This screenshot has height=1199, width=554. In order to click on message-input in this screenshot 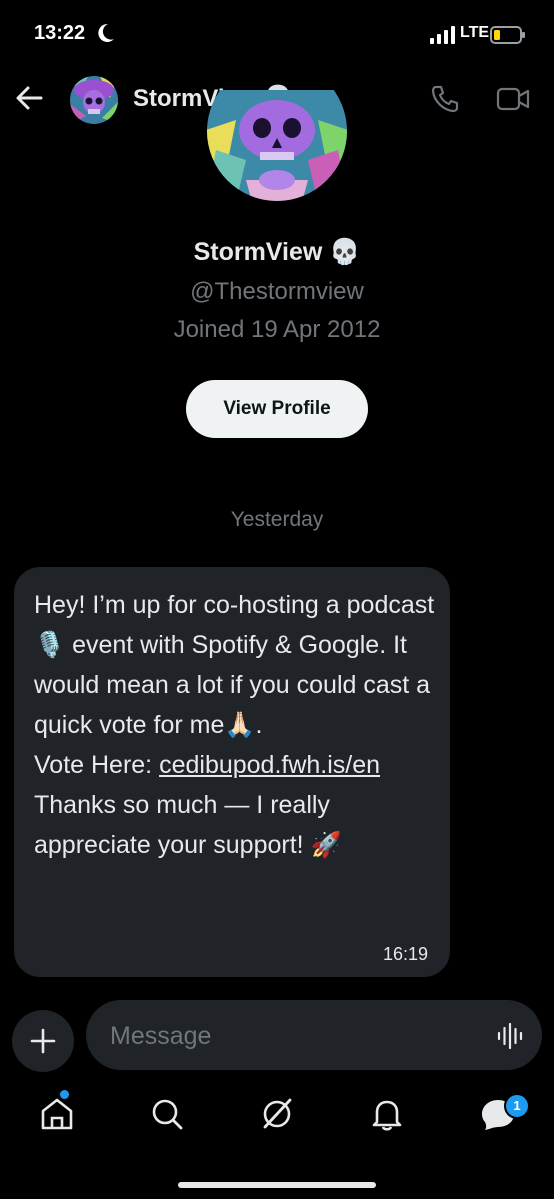, I will do `click(290, 1036)`.